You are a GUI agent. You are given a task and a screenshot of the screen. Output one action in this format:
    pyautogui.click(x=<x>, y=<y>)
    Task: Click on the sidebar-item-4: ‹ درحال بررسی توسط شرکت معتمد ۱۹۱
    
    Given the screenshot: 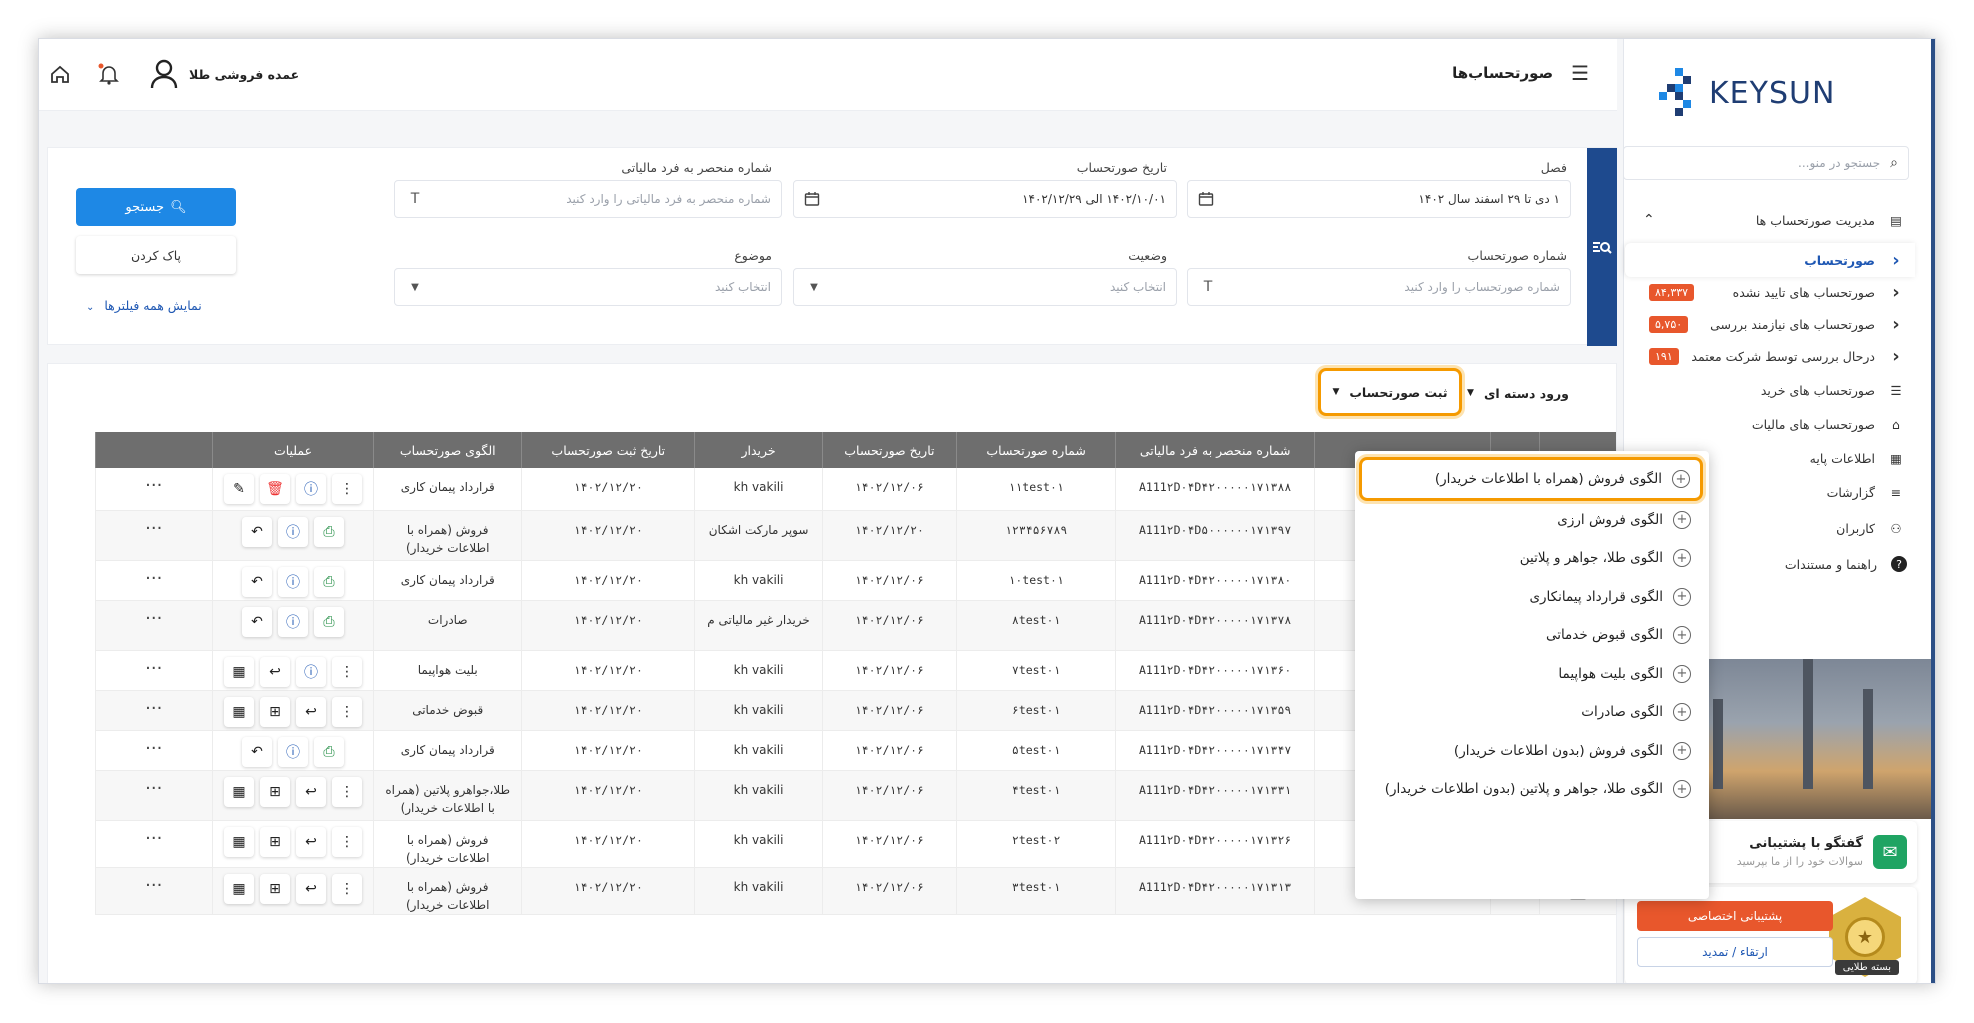 What is the action you would take?
    pyautogui.click(x=1770, y=356)
    